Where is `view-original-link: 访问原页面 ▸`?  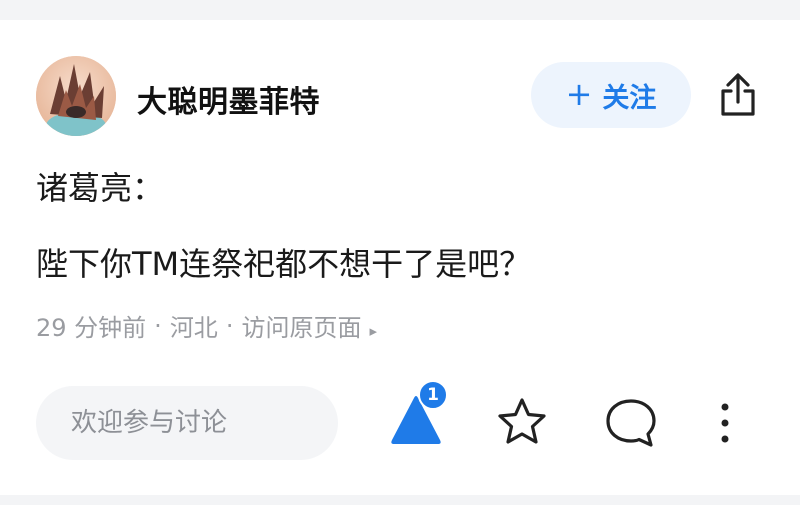
view-original-link: 访问原页面 ▸ is located at coordinates (309, 325).